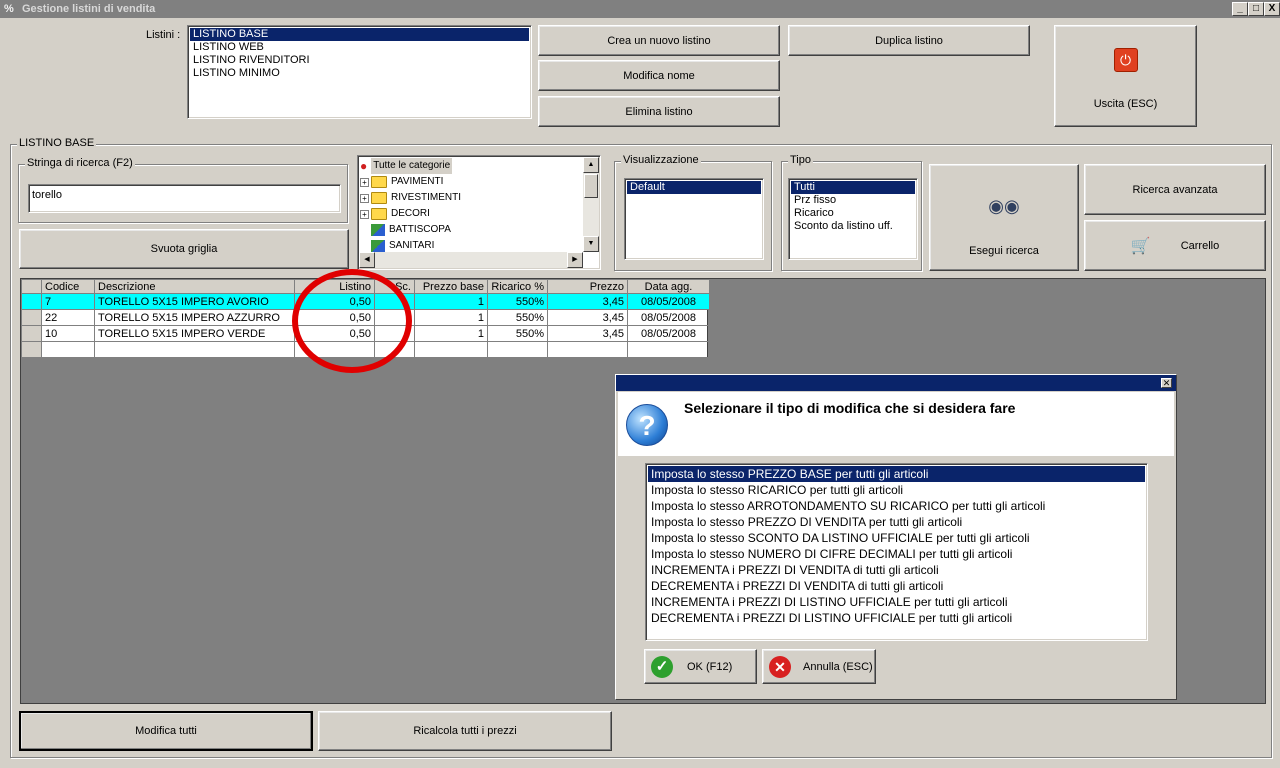  I want to click on dialog-titlebar, so click(896, 383).